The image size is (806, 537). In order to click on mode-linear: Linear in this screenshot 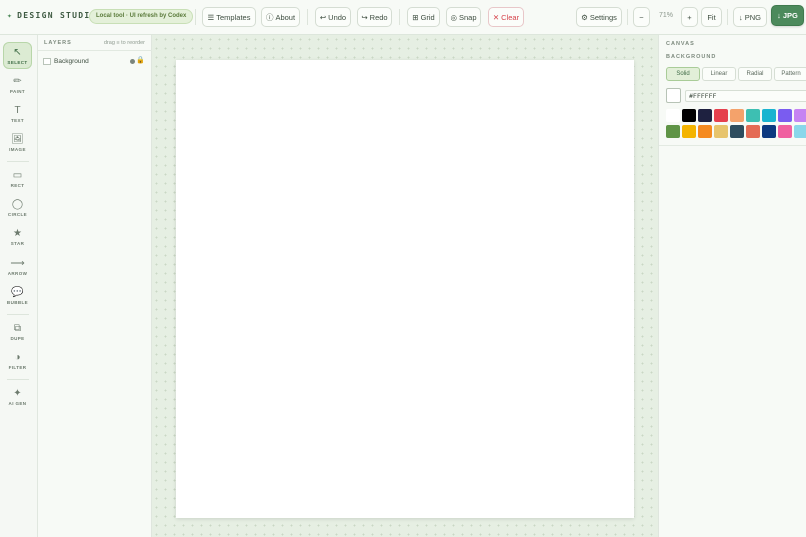, I will do `click(719, 74)`.